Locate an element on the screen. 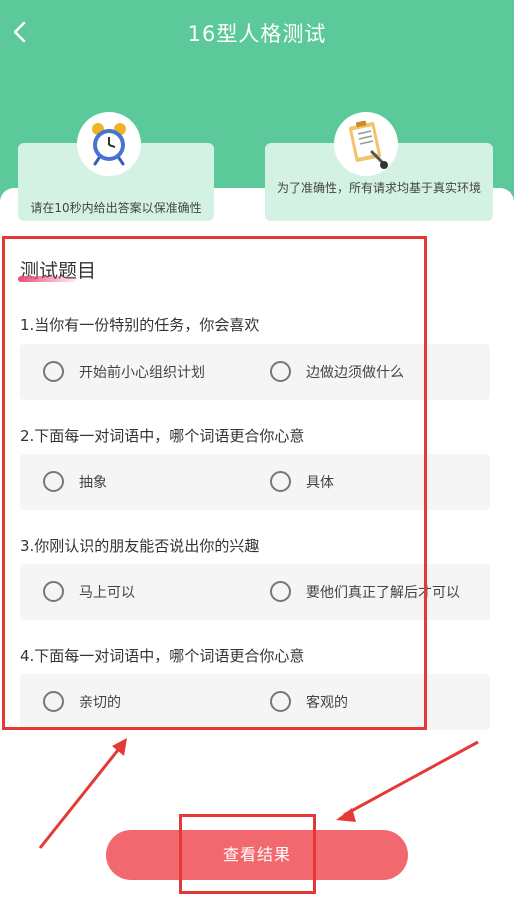 Image resolution: width=514 pixels, height=900 pixels. question-1: 1.当你有一份特别的任务，你会喜欢 is located at coordinates (140, 325).